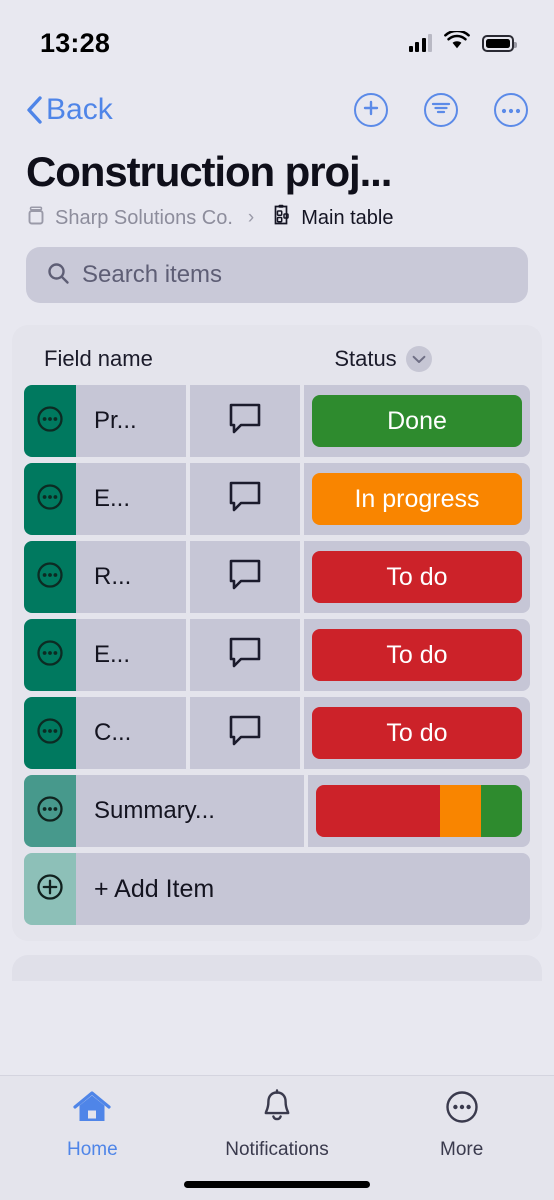  I want to click on segment-in-progress, so click(460, 811).